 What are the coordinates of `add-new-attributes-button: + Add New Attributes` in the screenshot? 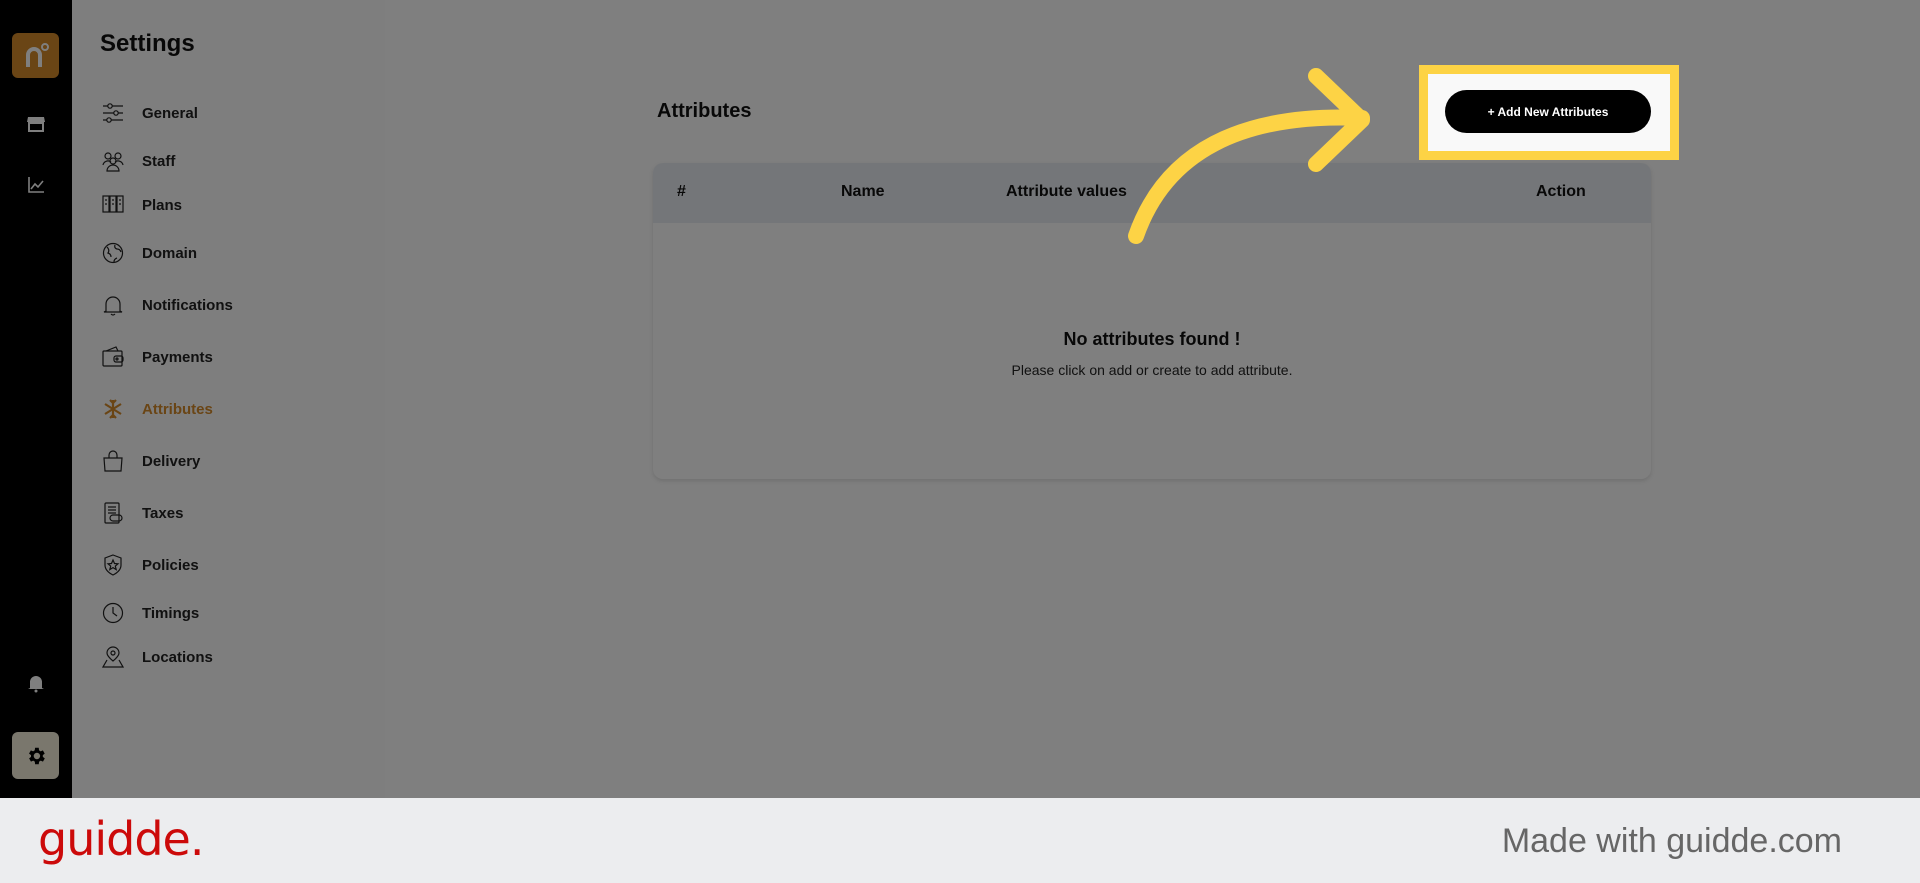 It's located at (1548, 111).